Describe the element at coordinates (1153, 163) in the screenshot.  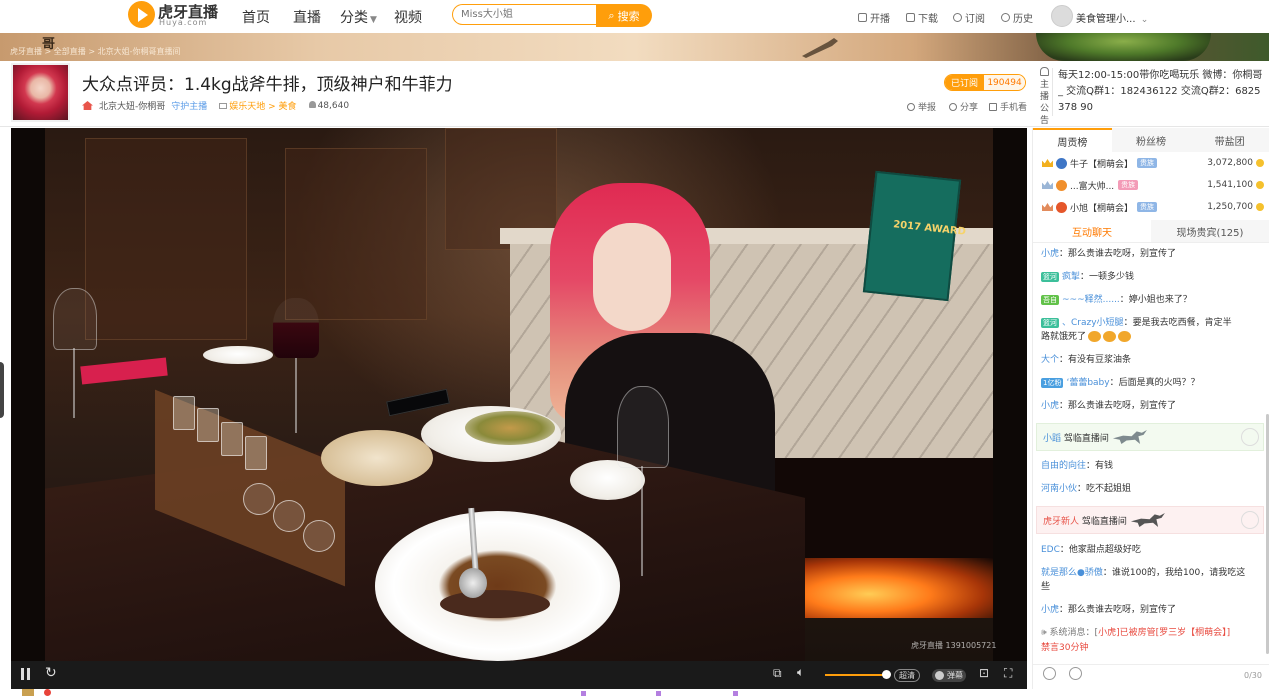
I see `rank-row: 牛子【桐萌会】 贵族 3,072,800` at that location.